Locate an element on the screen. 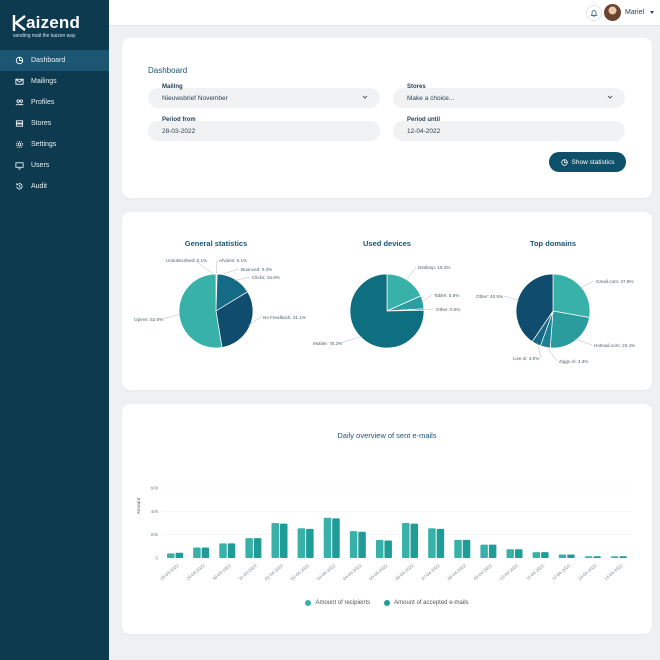 The image size is (660, 660). y-tick-label: 0 is located at coordinates (156, 558).